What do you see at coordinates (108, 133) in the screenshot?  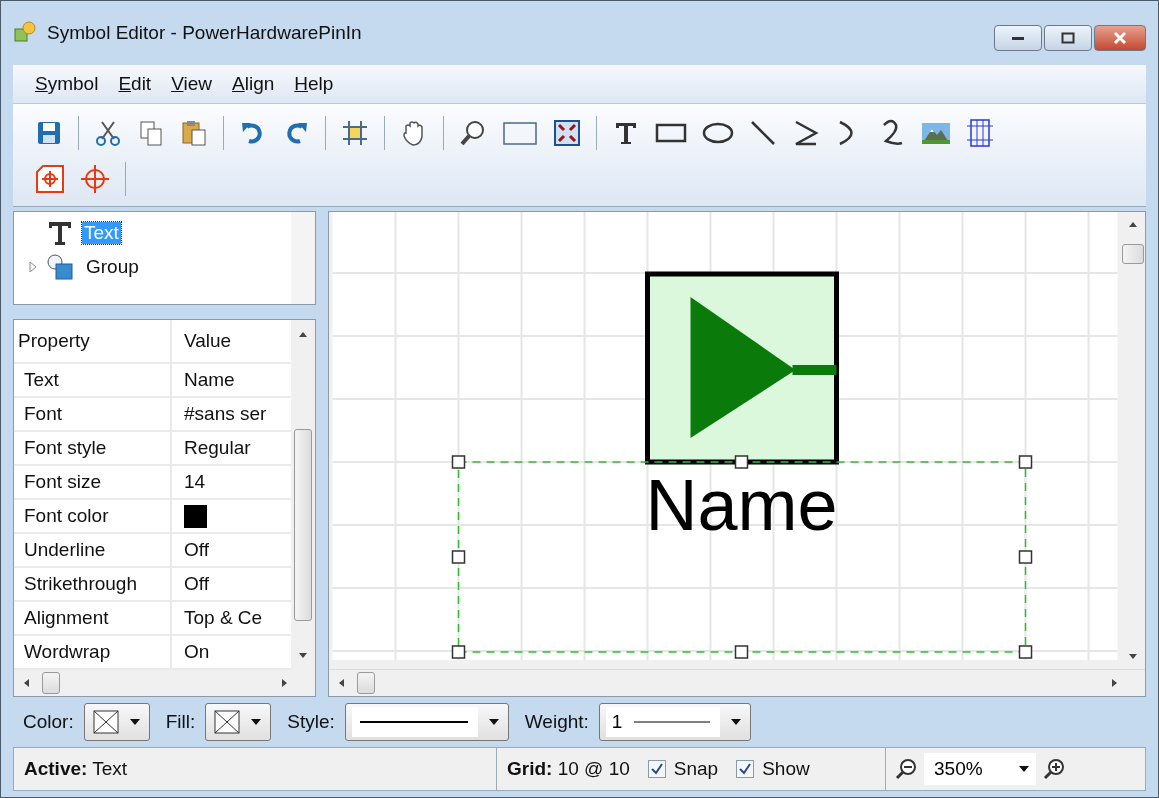 I see `cut-icon` at bounding box center [108, 133].